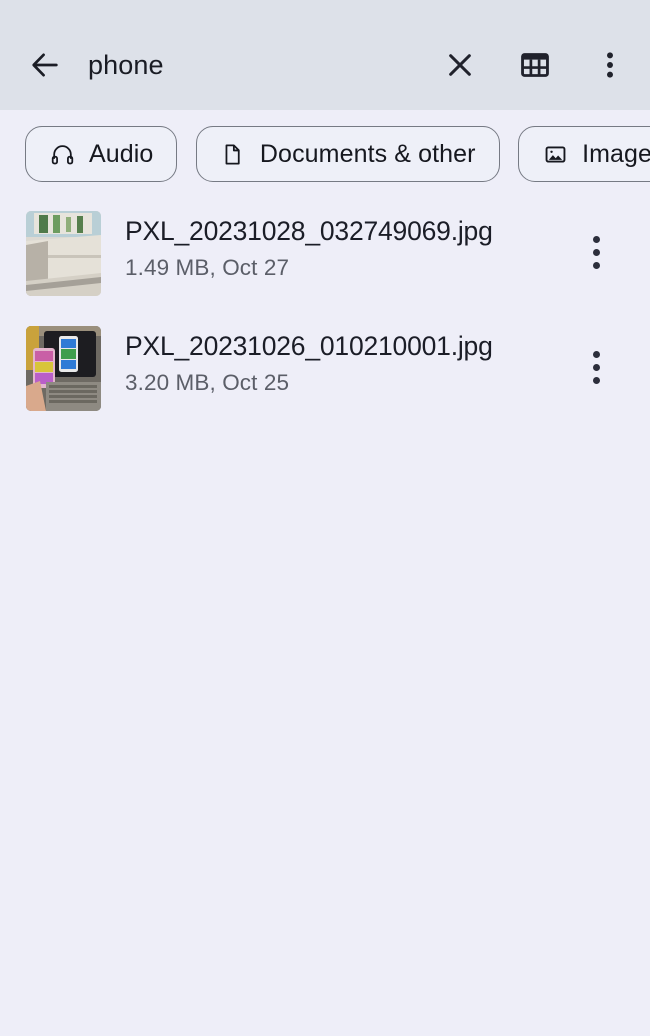 Image resolution: width=650 pixels, height=1036 pixels. Describe the element at coordinates (126, 65) in the screenshot. I see `search-input: phone` at that location.